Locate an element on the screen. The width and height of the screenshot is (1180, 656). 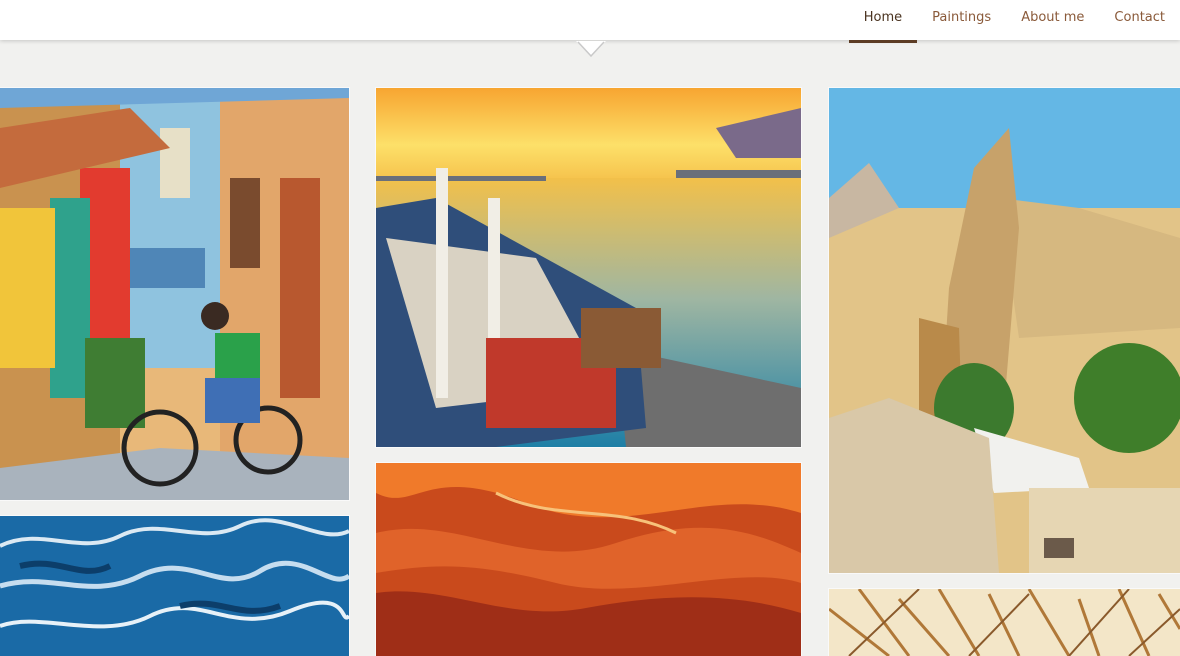
nav-contact: Contact is located at coordinates (1139, 20).